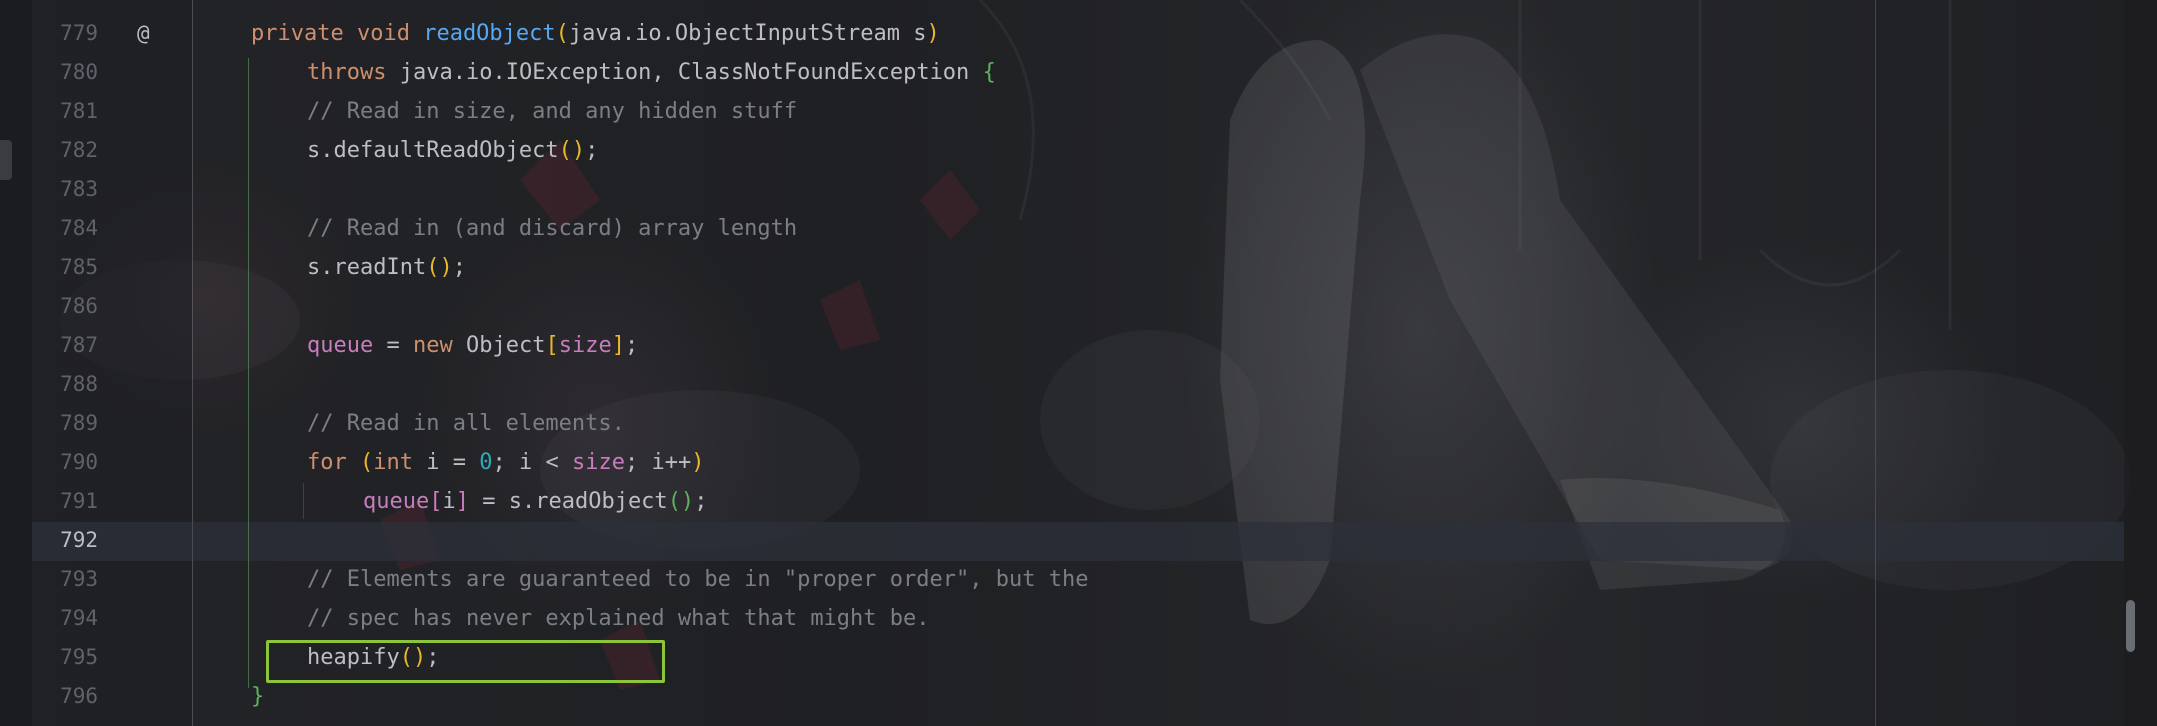  What do you see at coordinates (671, 462) in the screenshot?
I see `token-var: i++` at bounding box center [671, 462].